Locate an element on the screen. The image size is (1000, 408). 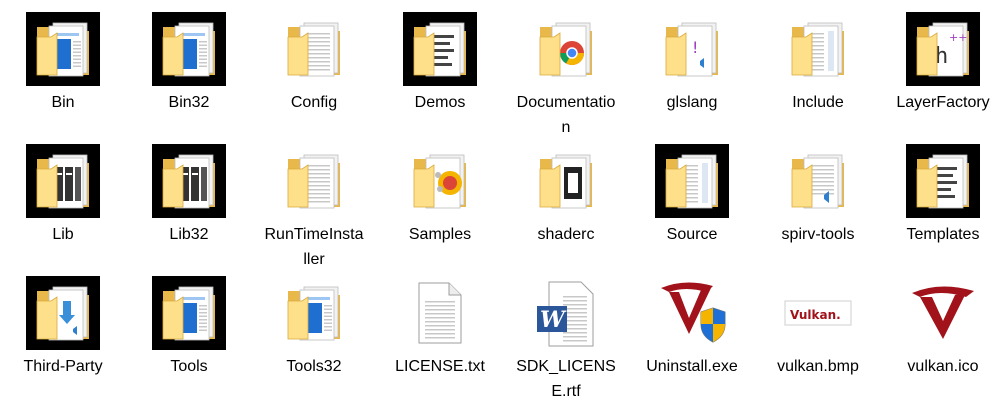
file-item: h ++ LayerFactory is located at coordinates (940, 63).